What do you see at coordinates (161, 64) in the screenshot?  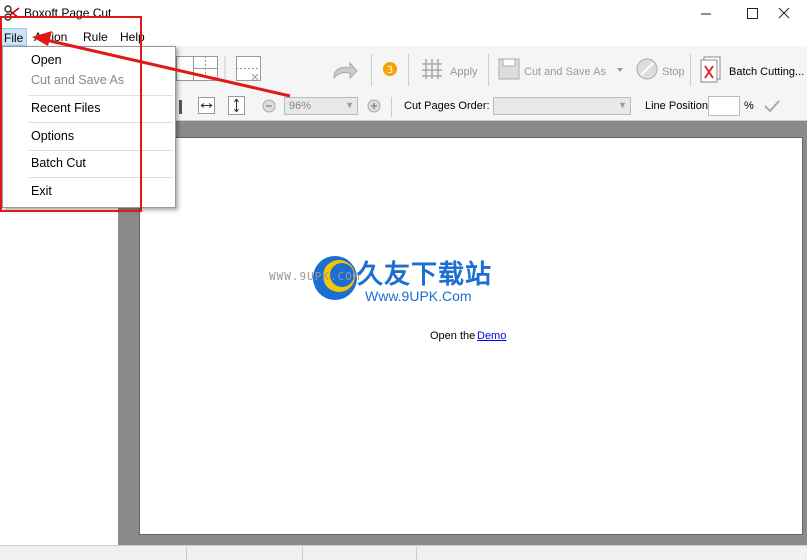 I see `annotation-arrow-icon` at bounding box center [161, 64].